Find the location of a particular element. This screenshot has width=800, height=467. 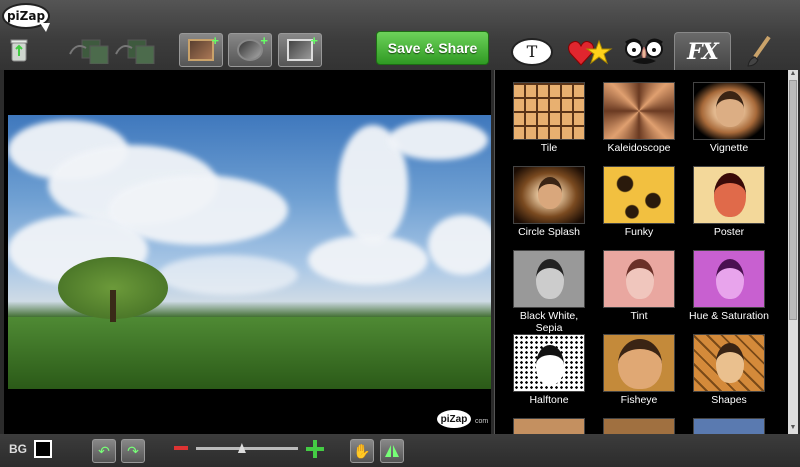

heart-star-icon is located at coordinates (590, 52).